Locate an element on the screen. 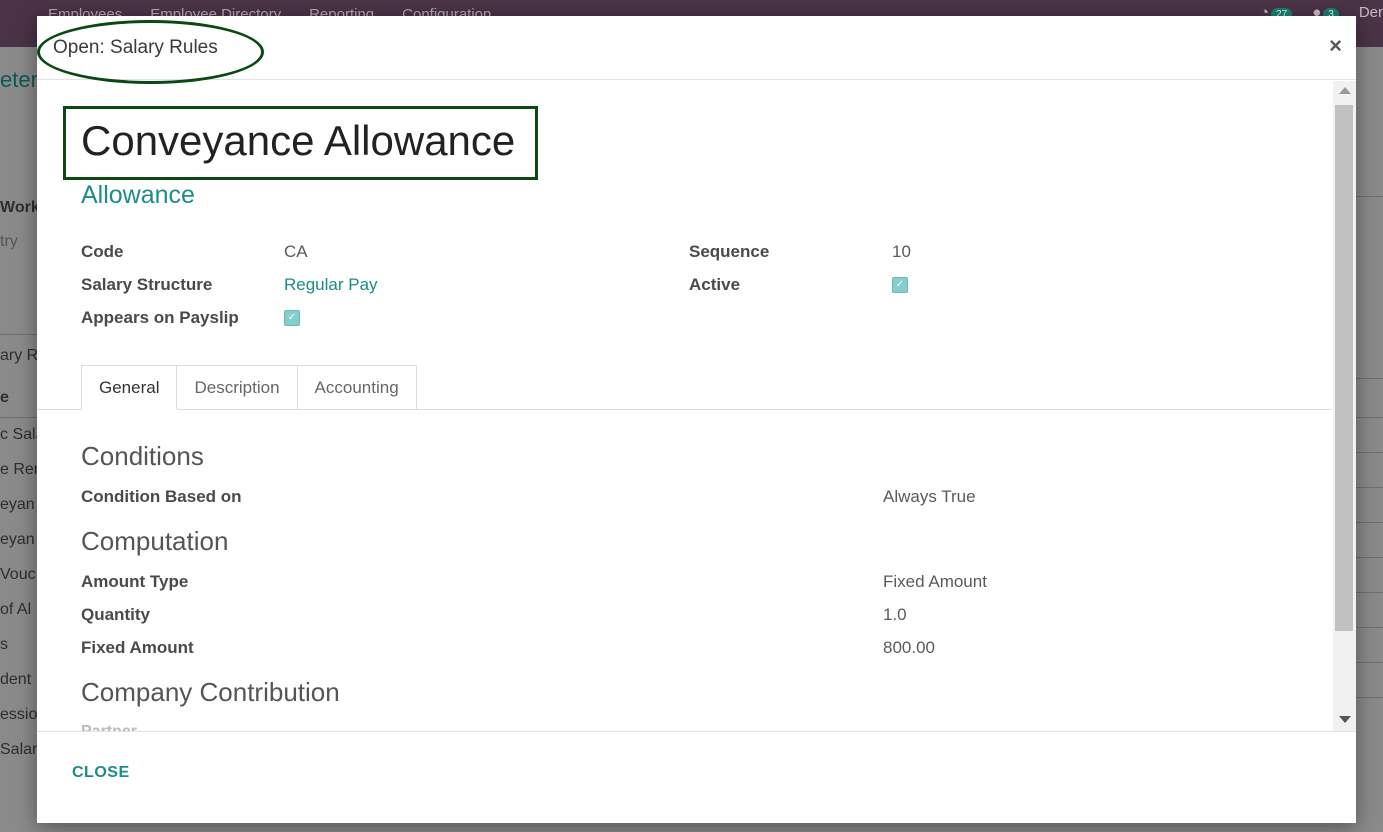 This screenshot has height=832, width=1383. sequence-value: 10 is located at coordinates (901, 251).